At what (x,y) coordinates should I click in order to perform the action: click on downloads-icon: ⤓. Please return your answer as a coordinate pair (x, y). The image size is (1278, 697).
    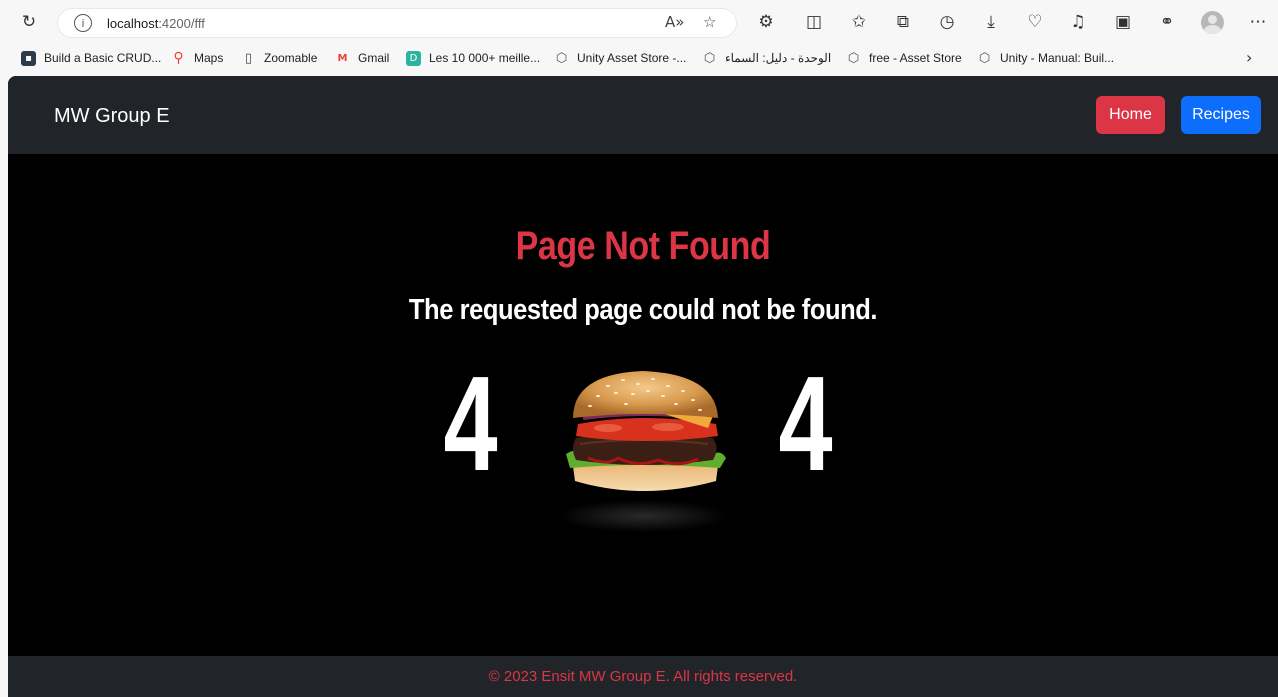
    Looking at the image, I should click on (991, 22).